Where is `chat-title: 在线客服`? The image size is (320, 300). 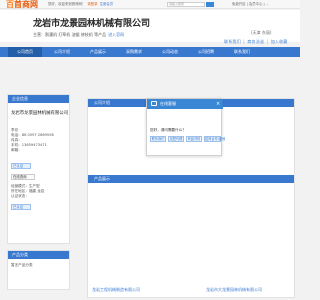 chat-title: 在线客服 is located at coordinates (168, 103).